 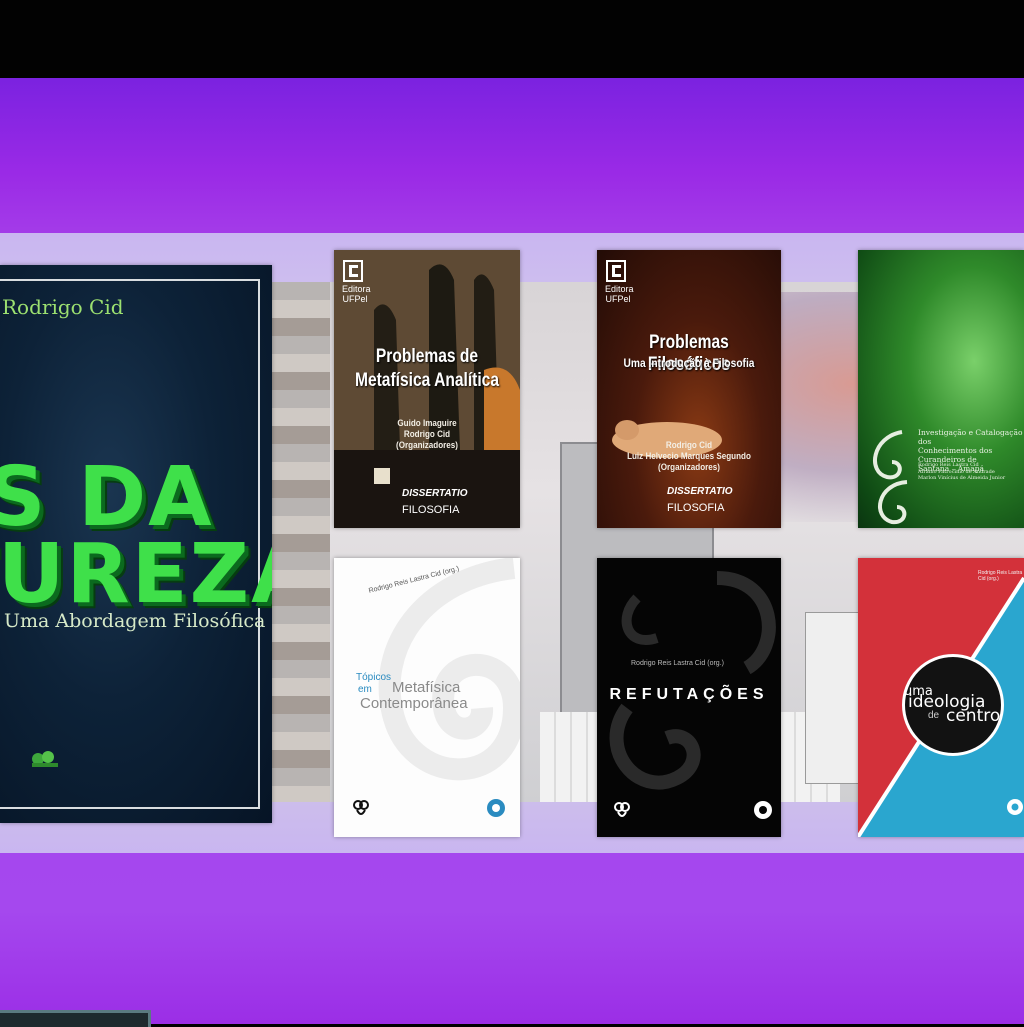 I want to click on book-subtitle: Uma Introdução à Filosofia, so click(x=689, y=363).